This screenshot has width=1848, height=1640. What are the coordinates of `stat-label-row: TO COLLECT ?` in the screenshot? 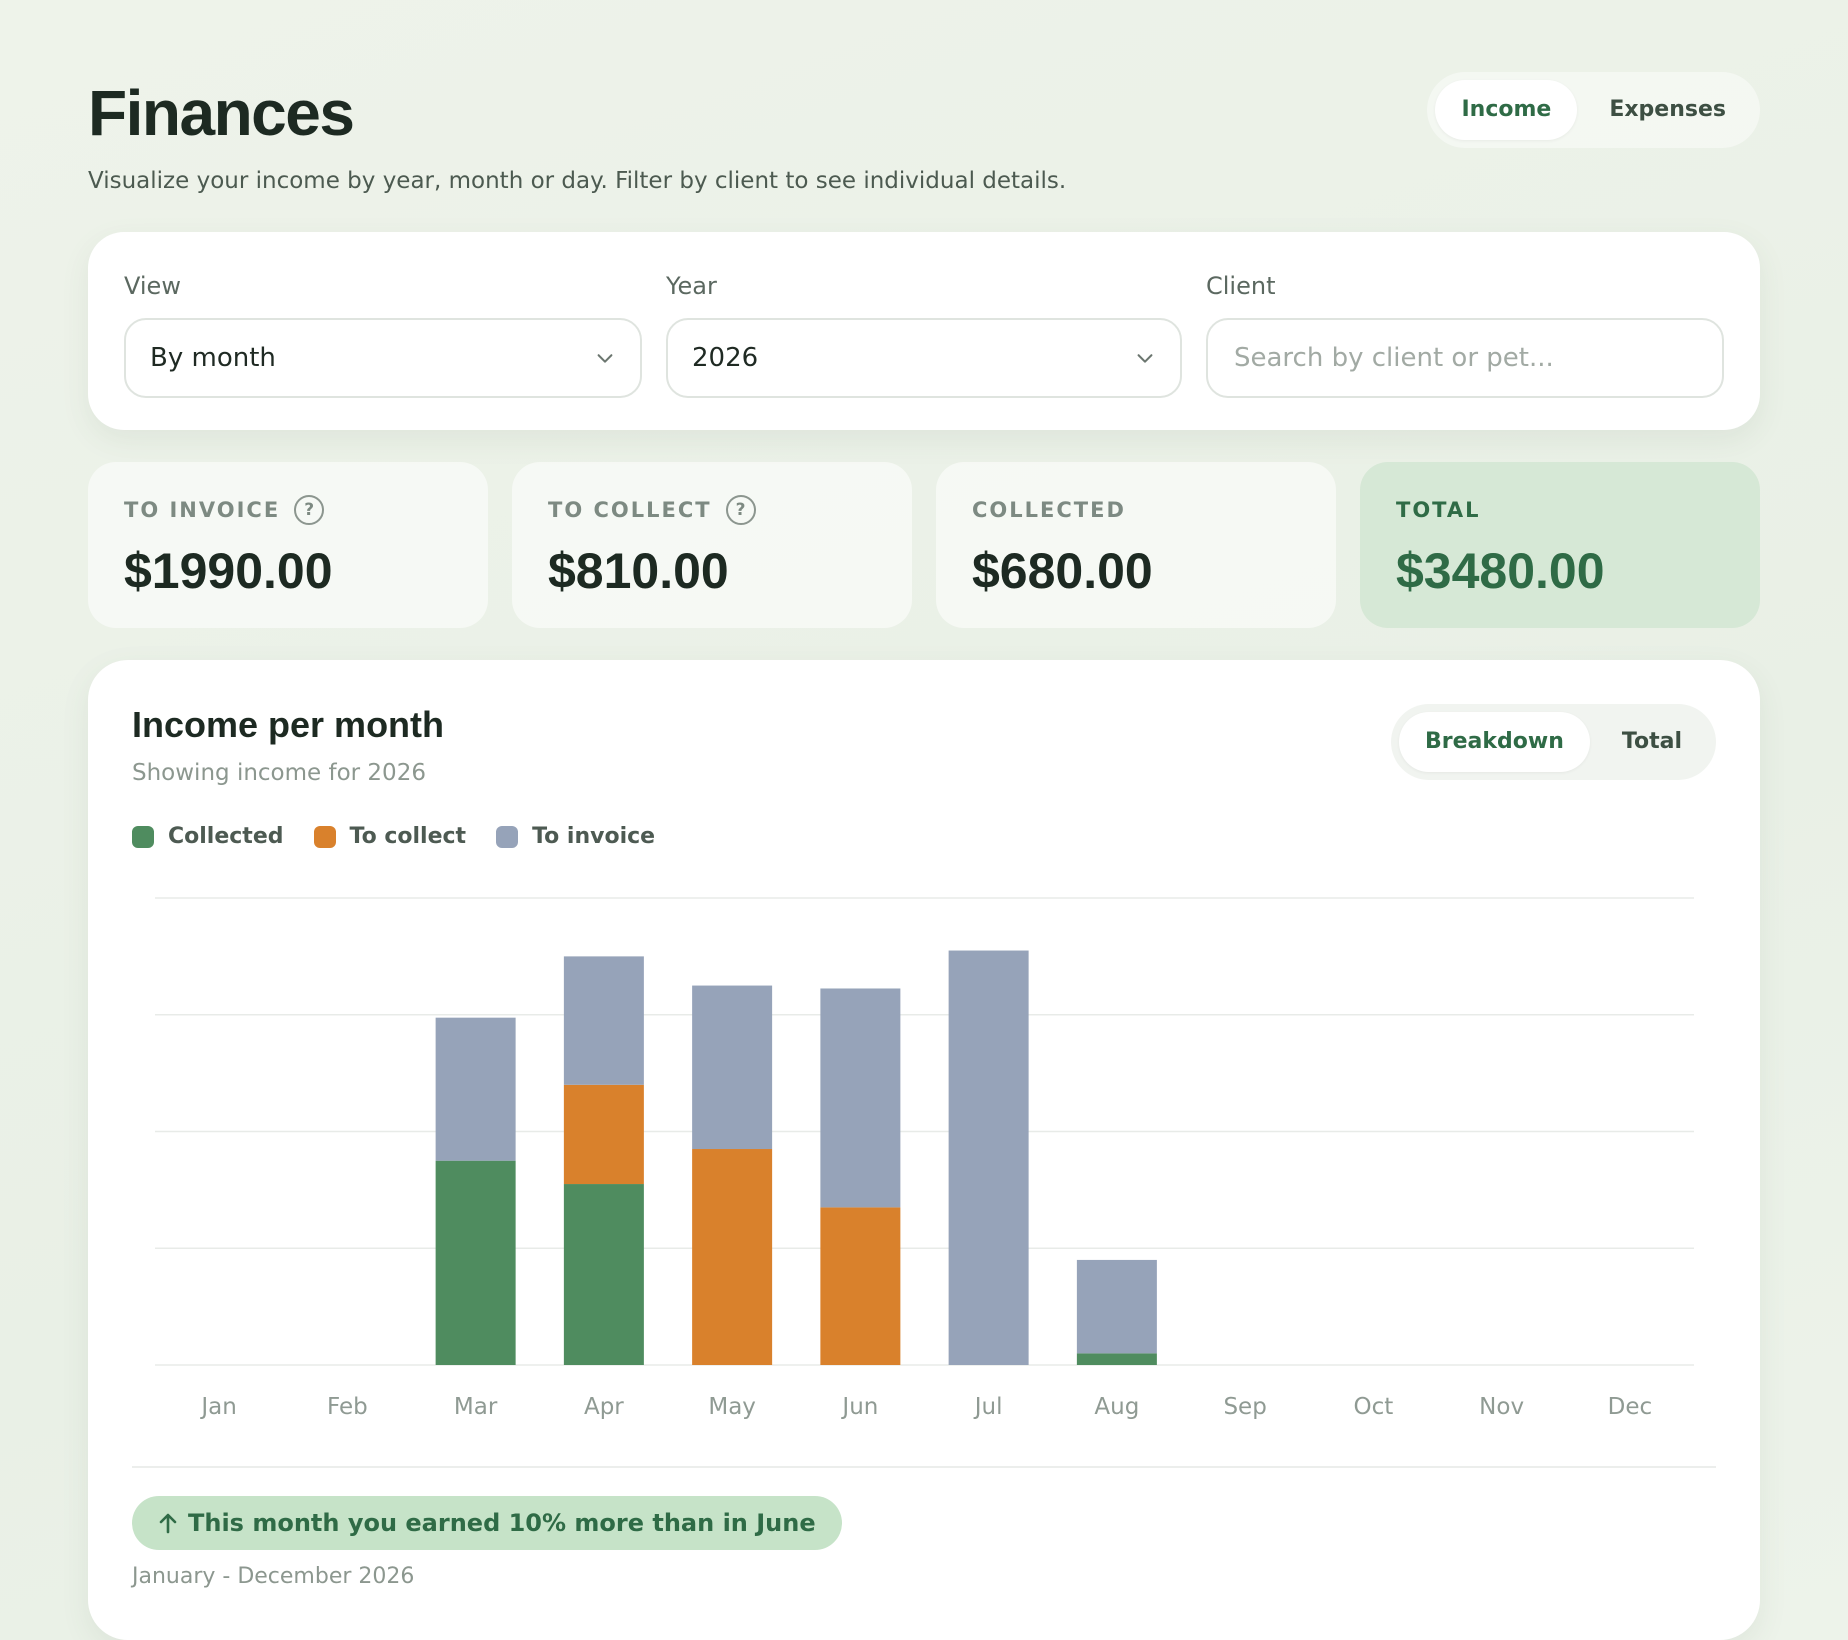 It's located at (712, 510).